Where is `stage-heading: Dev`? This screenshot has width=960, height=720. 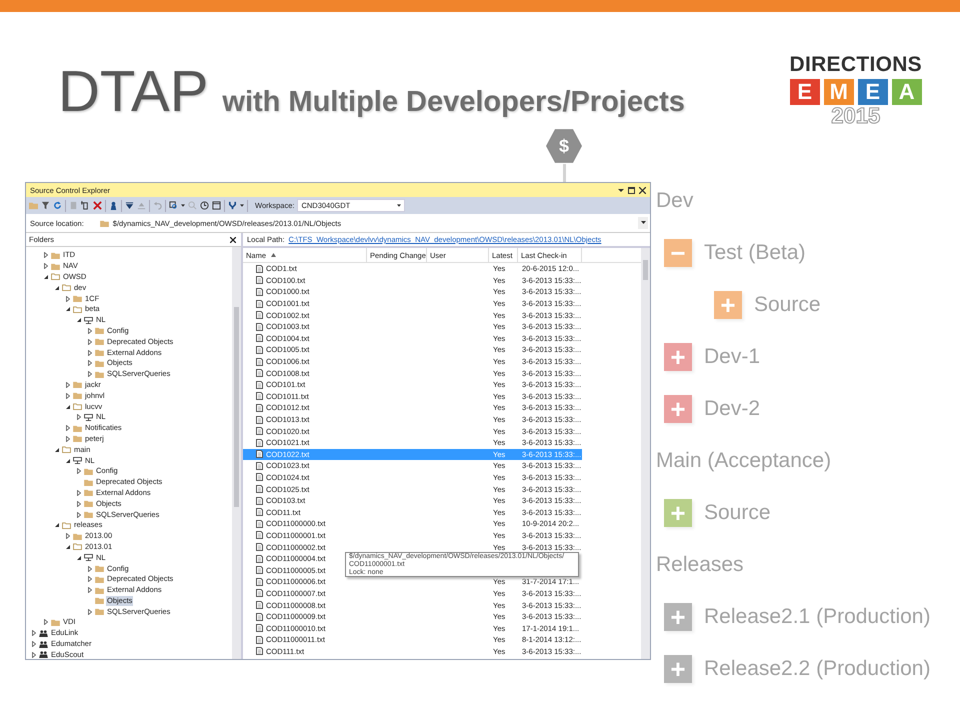 stage-heading: Dev is located at coordinates (675, 201).